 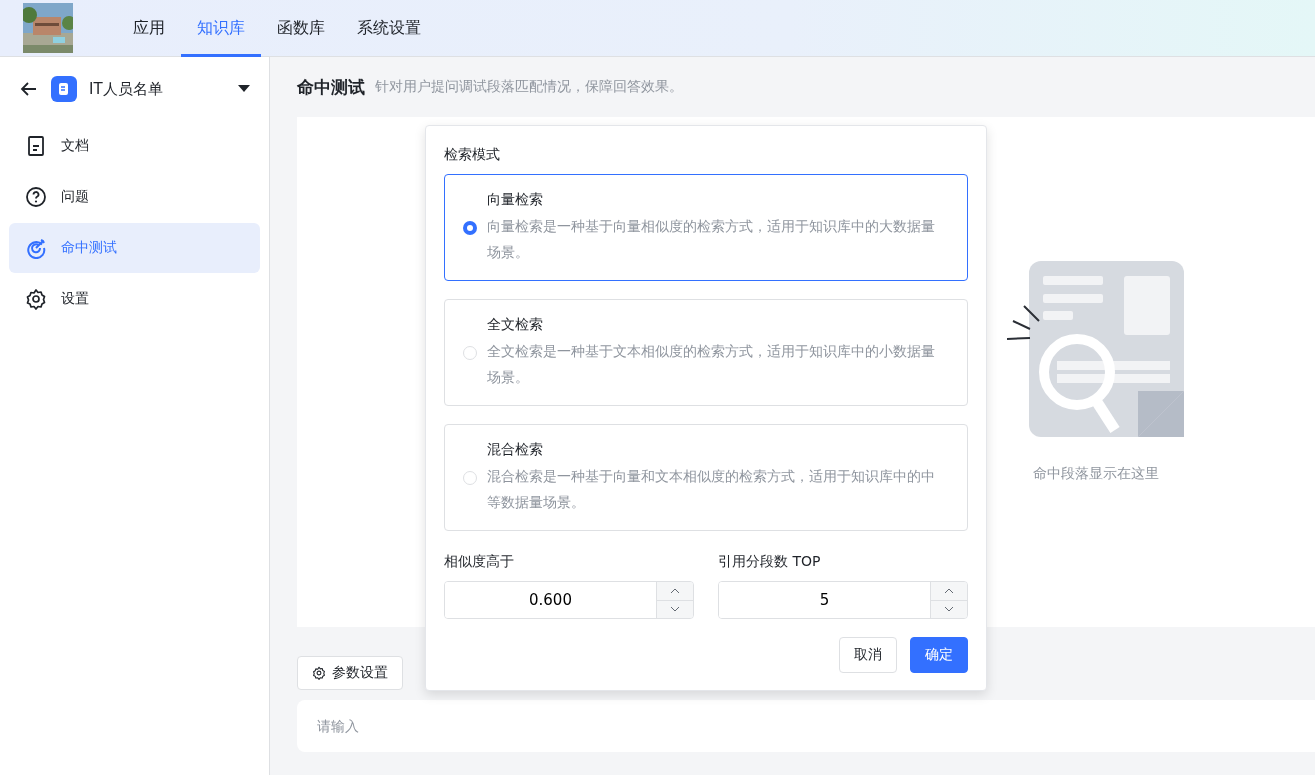 I want to click on empty-state-text: 命中段落显示在这里, so click(x=1096, y=474).